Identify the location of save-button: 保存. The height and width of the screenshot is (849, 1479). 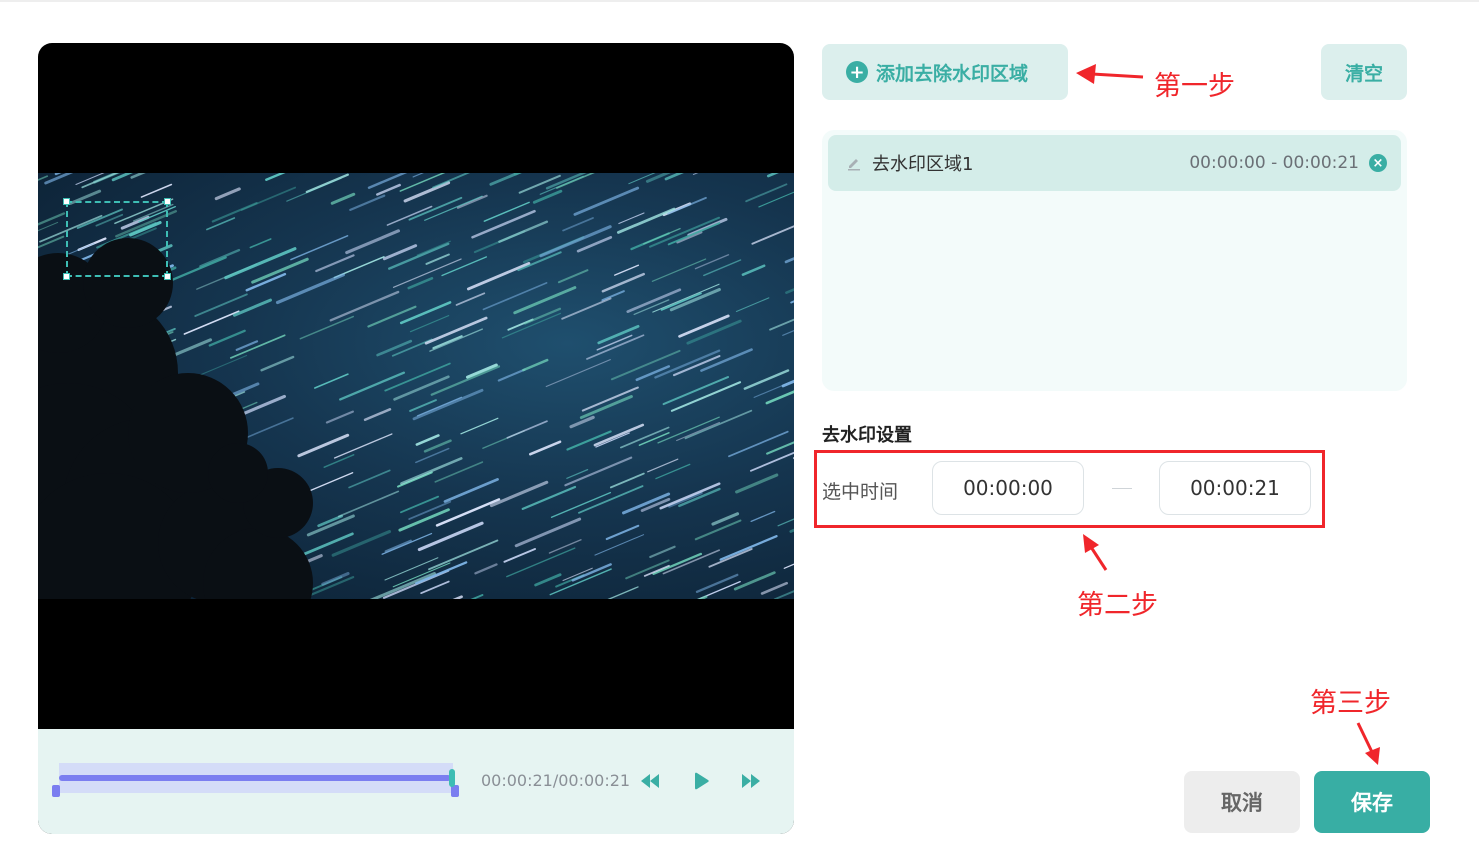
(1372, 802).